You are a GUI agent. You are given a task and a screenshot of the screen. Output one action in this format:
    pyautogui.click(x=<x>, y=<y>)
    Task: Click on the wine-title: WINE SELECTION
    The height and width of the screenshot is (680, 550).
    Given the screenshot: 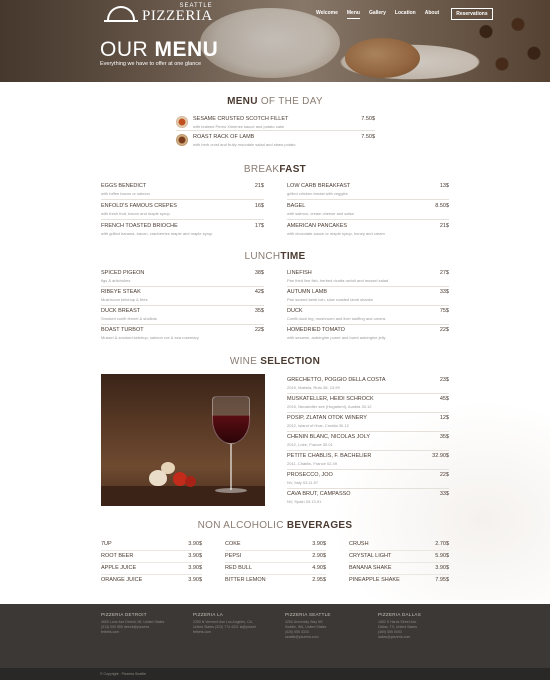 What is the action you would take?
    pyautogui.click(x=275, y=361)
    